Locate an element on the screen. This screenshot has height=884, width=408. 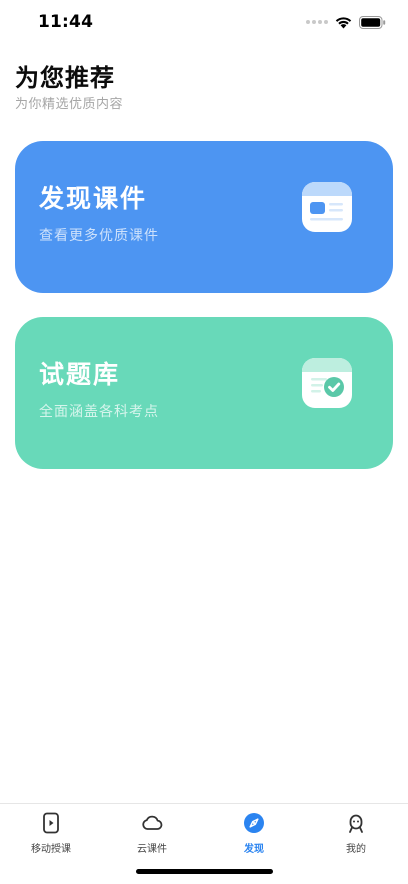
page-title: 为您推荐 is located at coordinates (65, 78).